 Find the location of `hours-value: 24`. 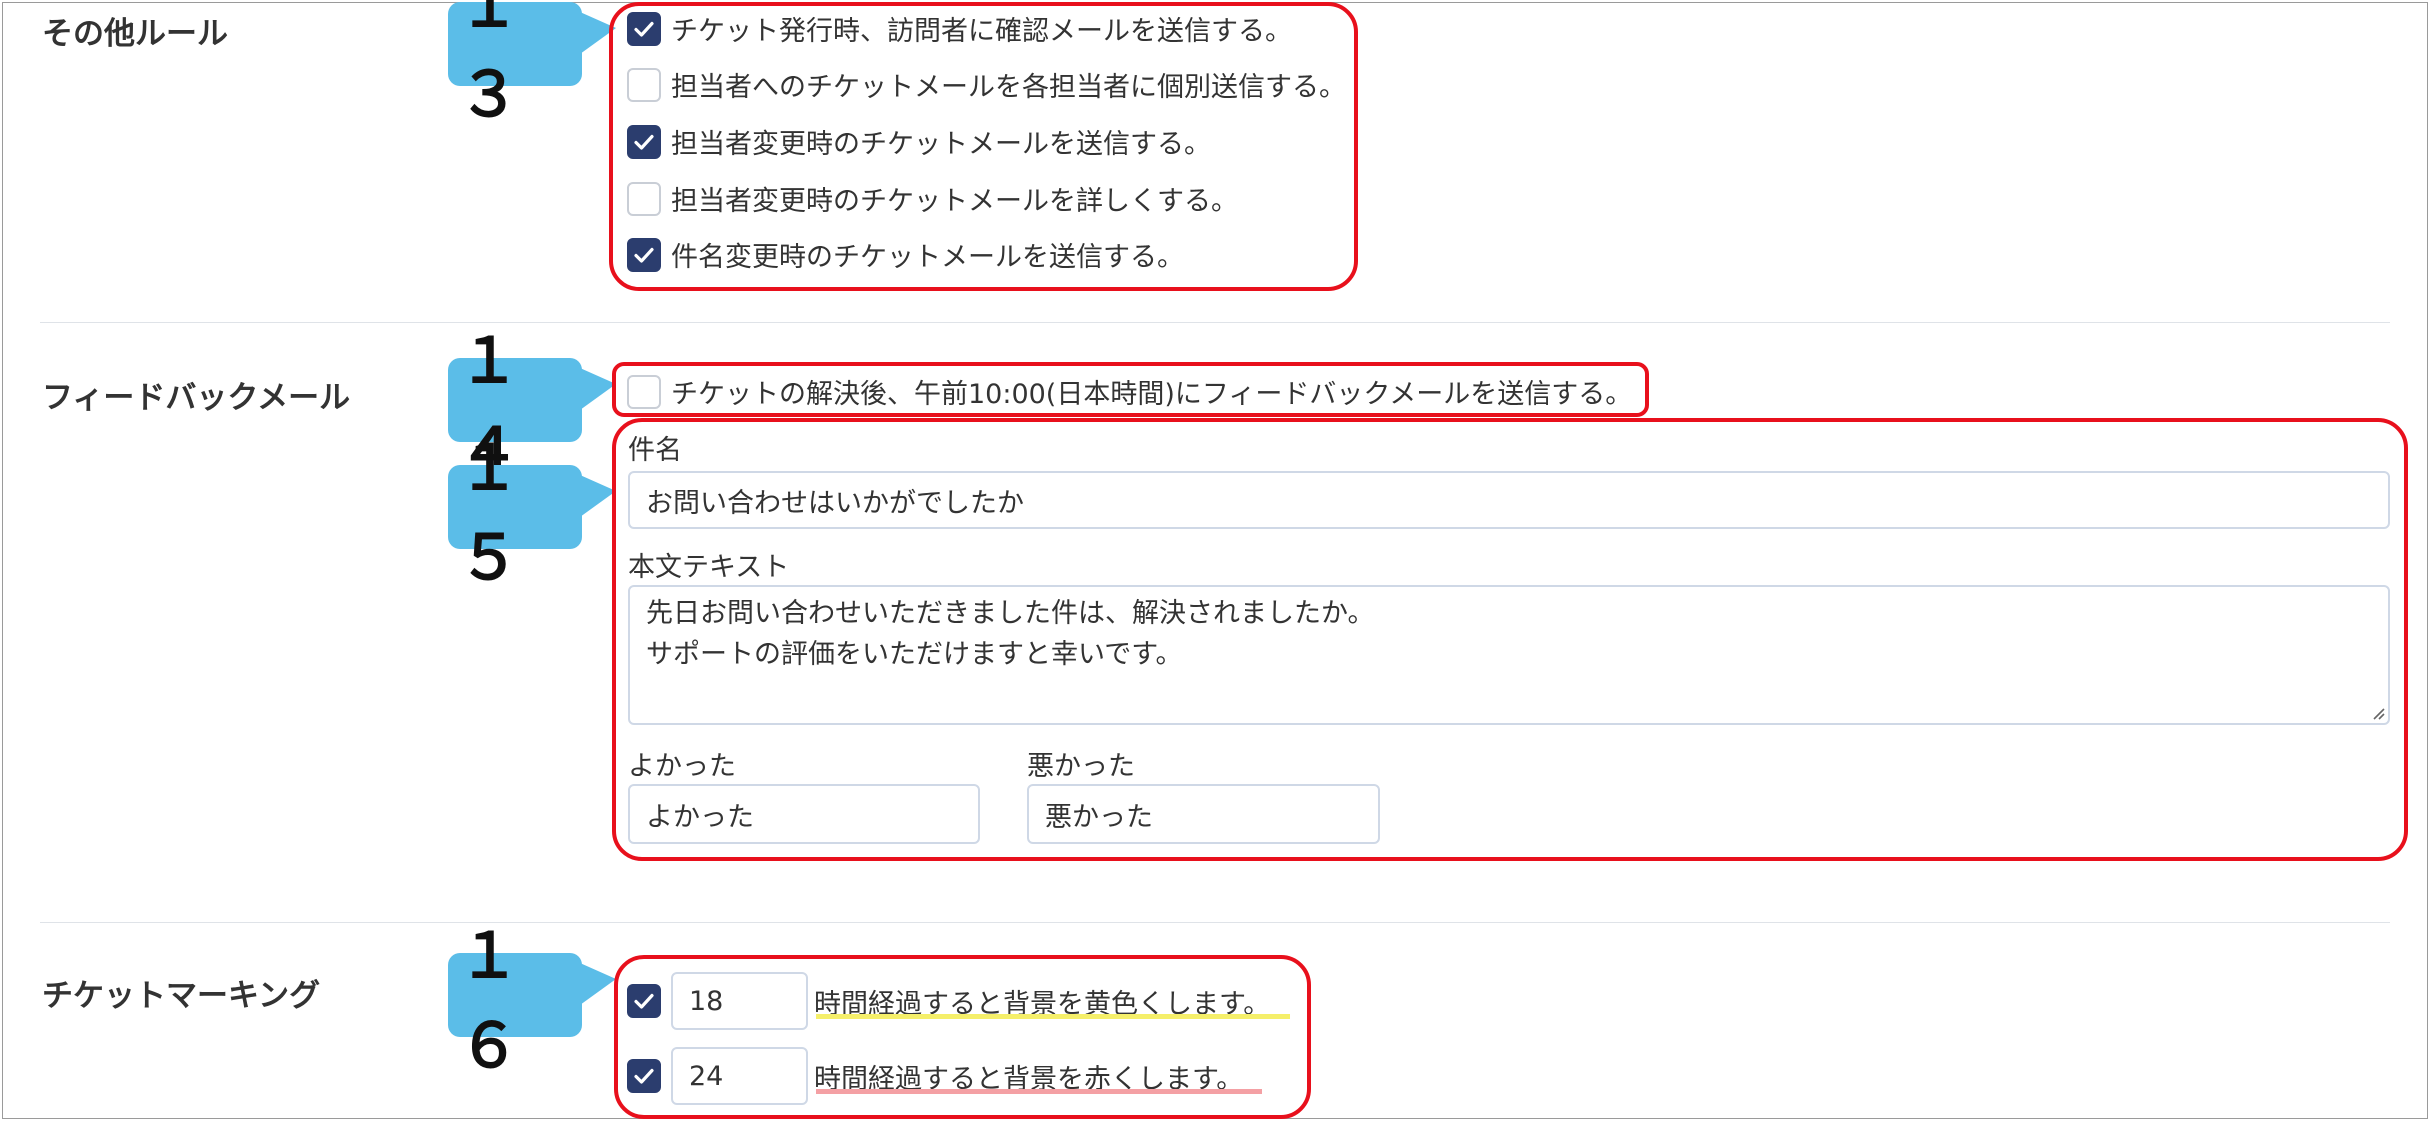

hours-value: 24 is located at coordinates (706, 1076).